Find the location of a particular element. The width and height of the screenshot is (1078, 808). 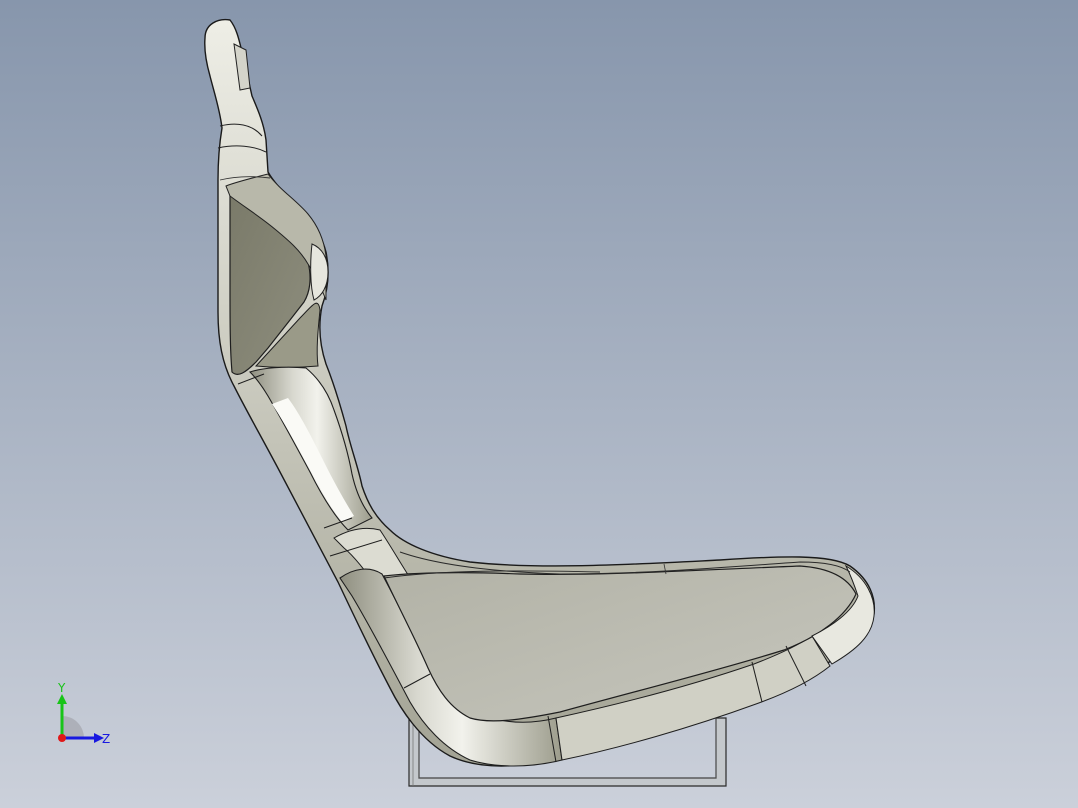

y-axis-arrow is located at coordinates (62, 699).